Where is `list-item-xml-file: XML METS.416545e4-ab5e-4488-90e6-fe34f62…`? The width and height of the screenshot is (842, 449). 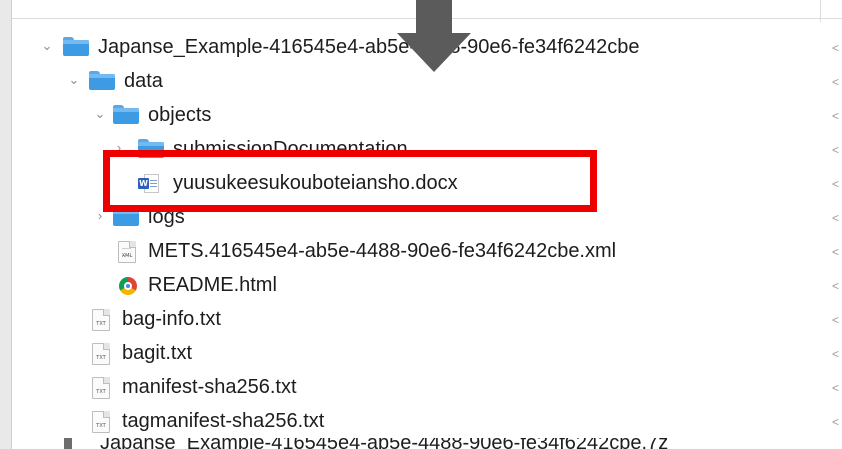
list-item-xml-file: XML METS.416545e4-ab5e-4488-90e6-fe34f62… is located at coordinates (416, 251).